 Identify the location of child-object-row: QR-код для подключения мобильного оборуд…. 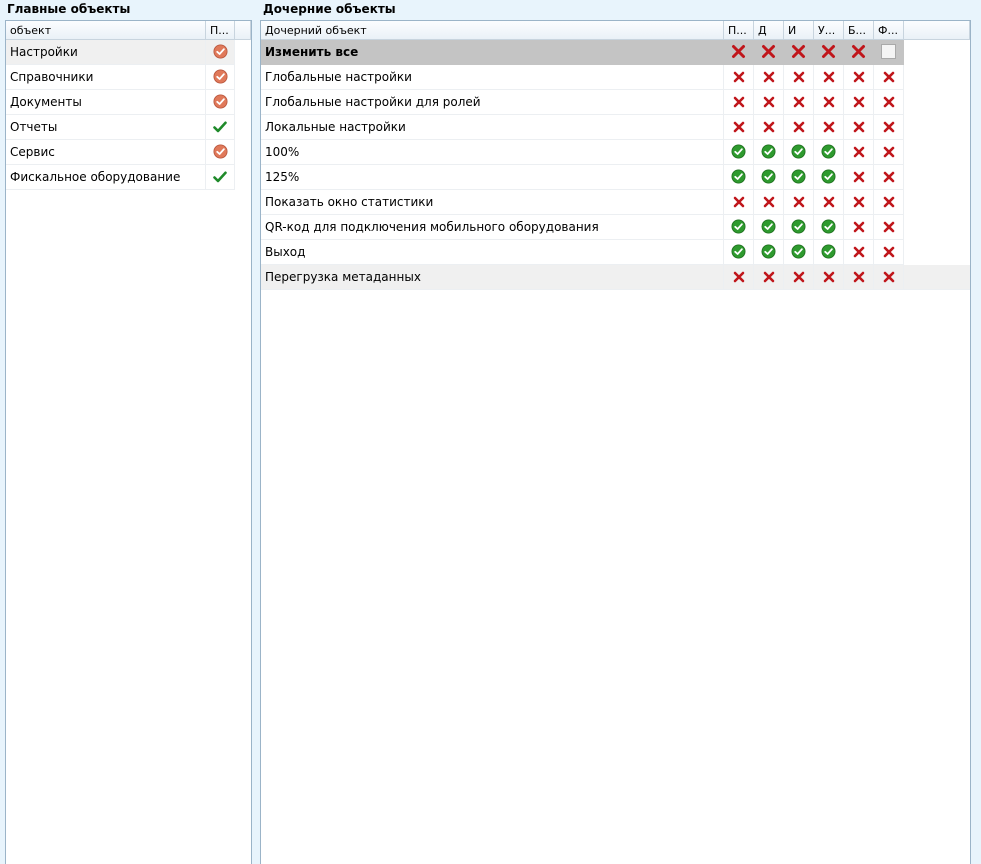
(582, 227).